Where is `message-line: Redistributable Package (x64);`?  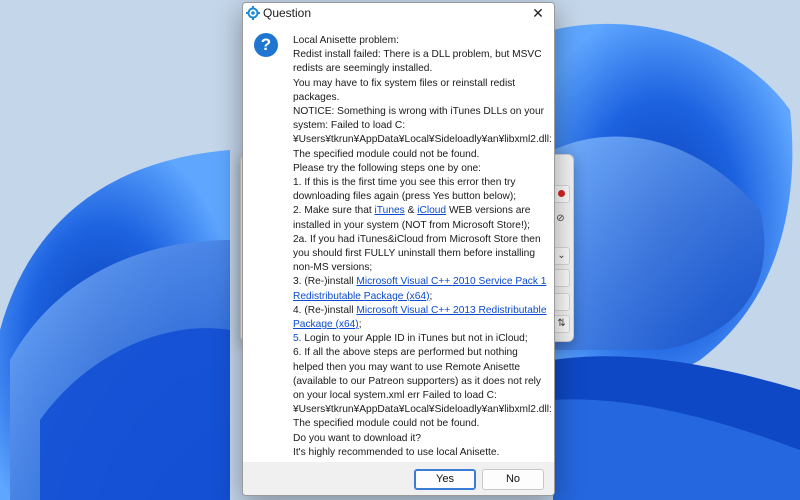 message-line: Redistributable Package (x64); is located at coordinates (420, 297).